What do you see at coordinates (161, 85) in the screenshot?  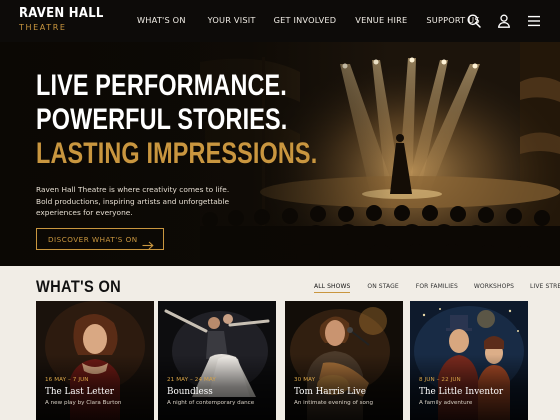 I see `headline-line-1: LIVE PERFORMANCE.` at bounding box center [161, 85].